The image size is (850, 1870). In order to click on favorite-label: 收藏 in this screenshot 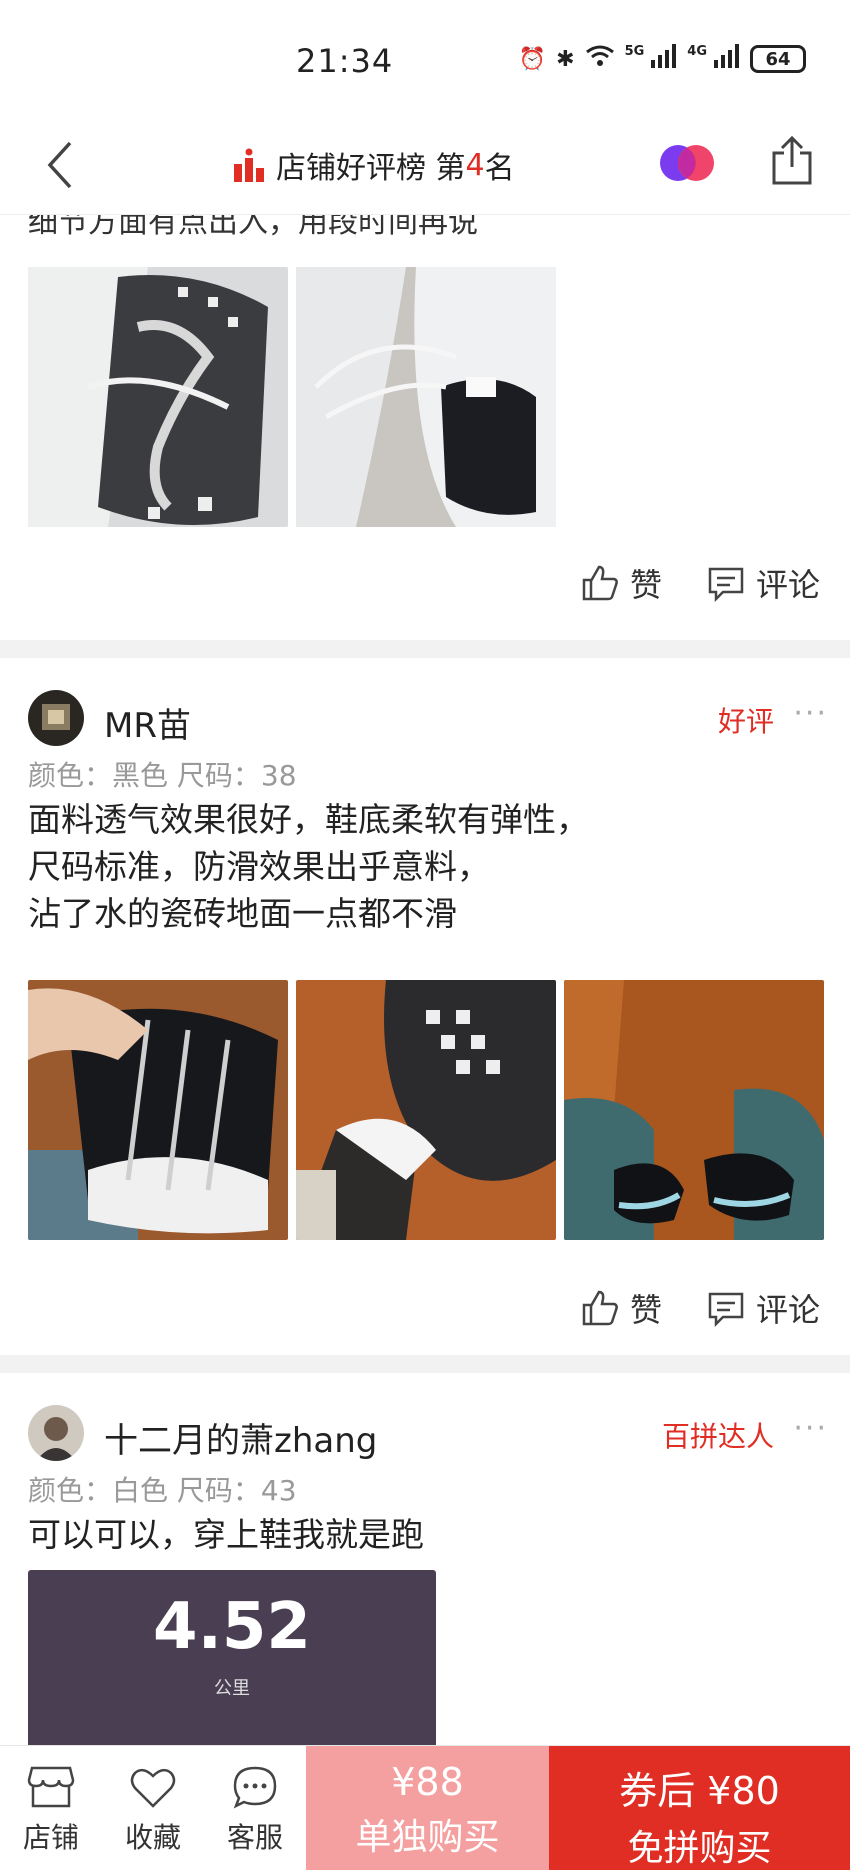, I will do `click(152, 1837)`.